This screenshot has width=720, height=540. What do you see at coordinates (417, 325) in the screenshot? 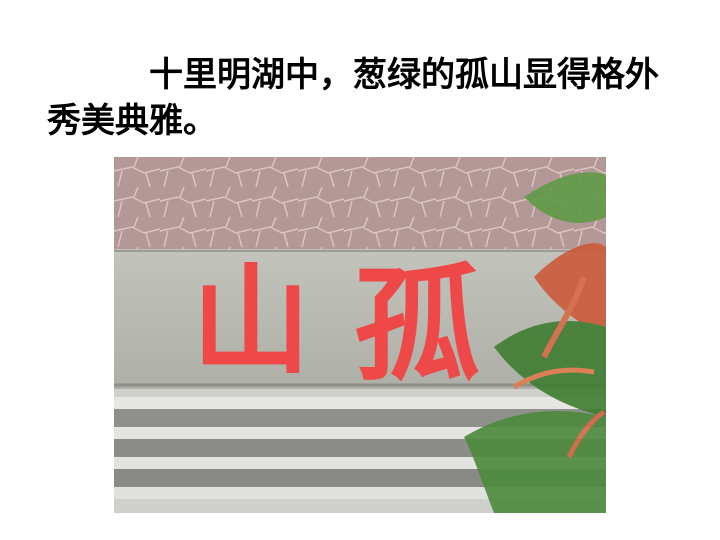
I see `inscription-char-gu: 孤` at bounding box center [417, 325].